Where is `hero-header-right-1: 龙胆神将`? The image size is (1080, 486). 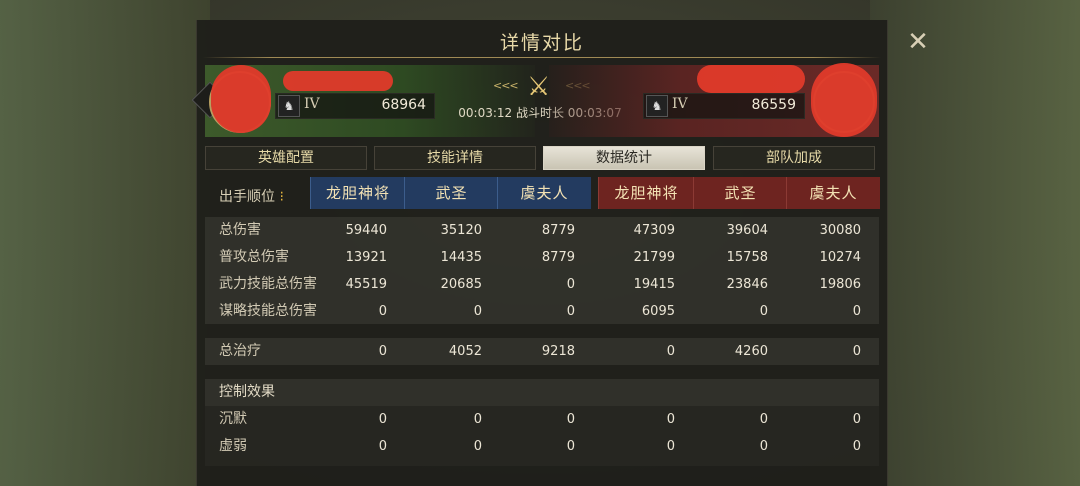
hero-header-right-1: 龙胆神将 is located at coordinates (646, 193).